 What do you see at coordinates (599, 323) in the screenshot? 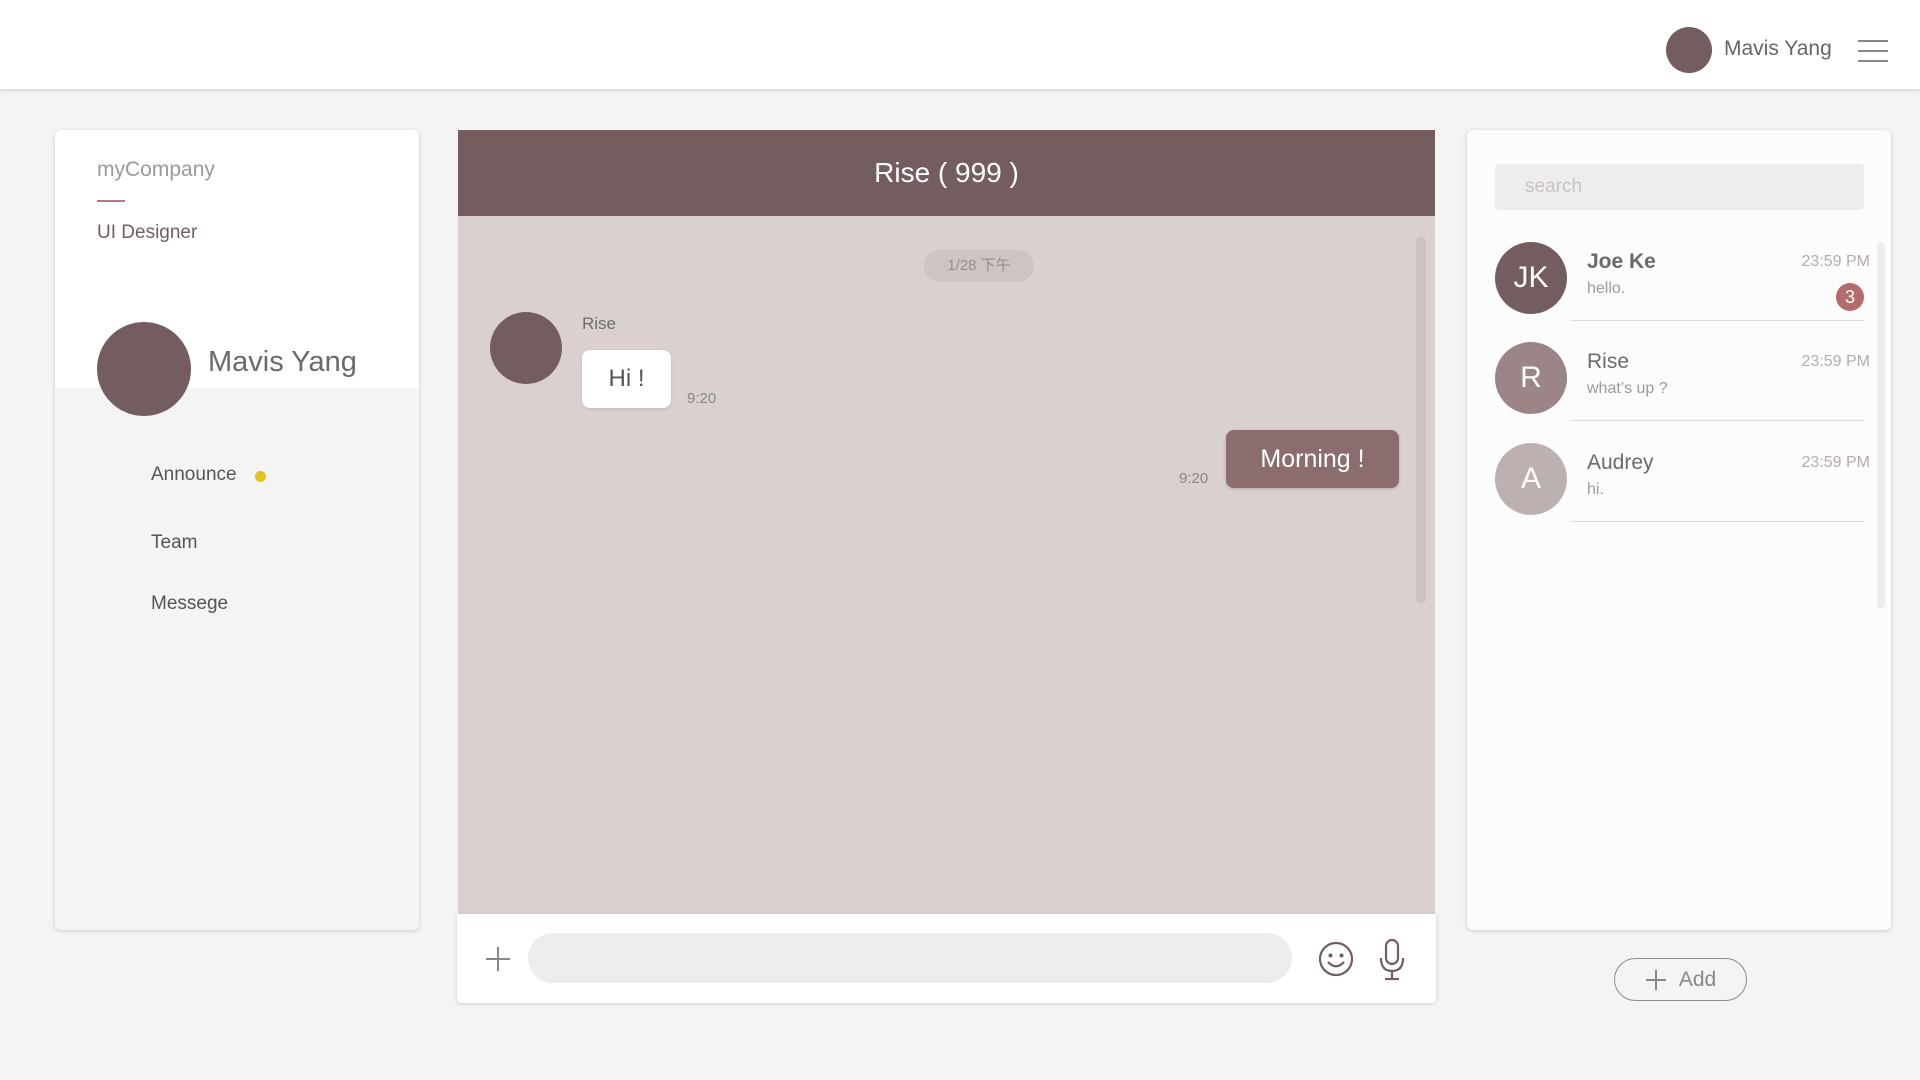
I see `sender-name: Rise` at bounding box center [599, 323].